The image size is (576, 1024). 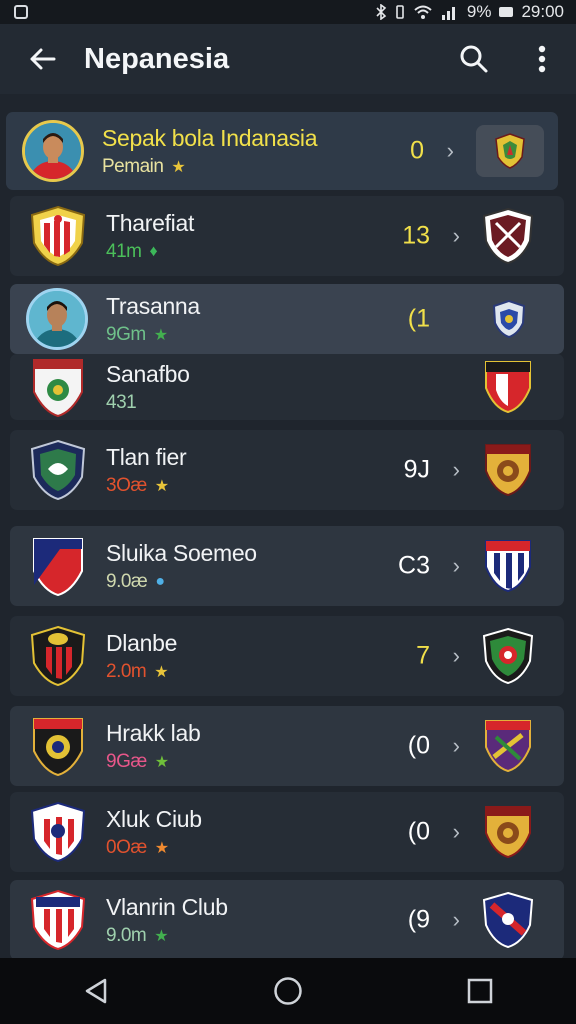 I want to click on notification-icon, so click(x=21, y=12).